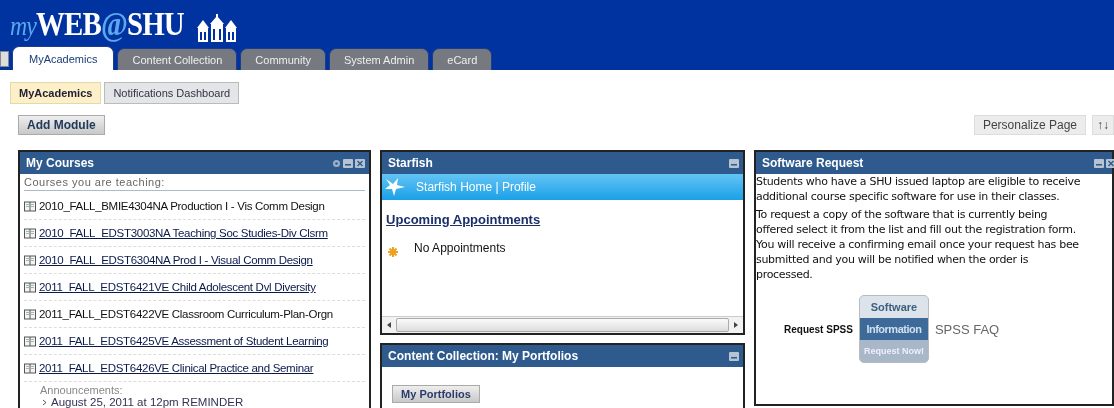 This screenshot has width=1114, height=408. Describe the element at coordinates (379, 59) in the screenshot. I see `nav-tab: System Admin` at that location.